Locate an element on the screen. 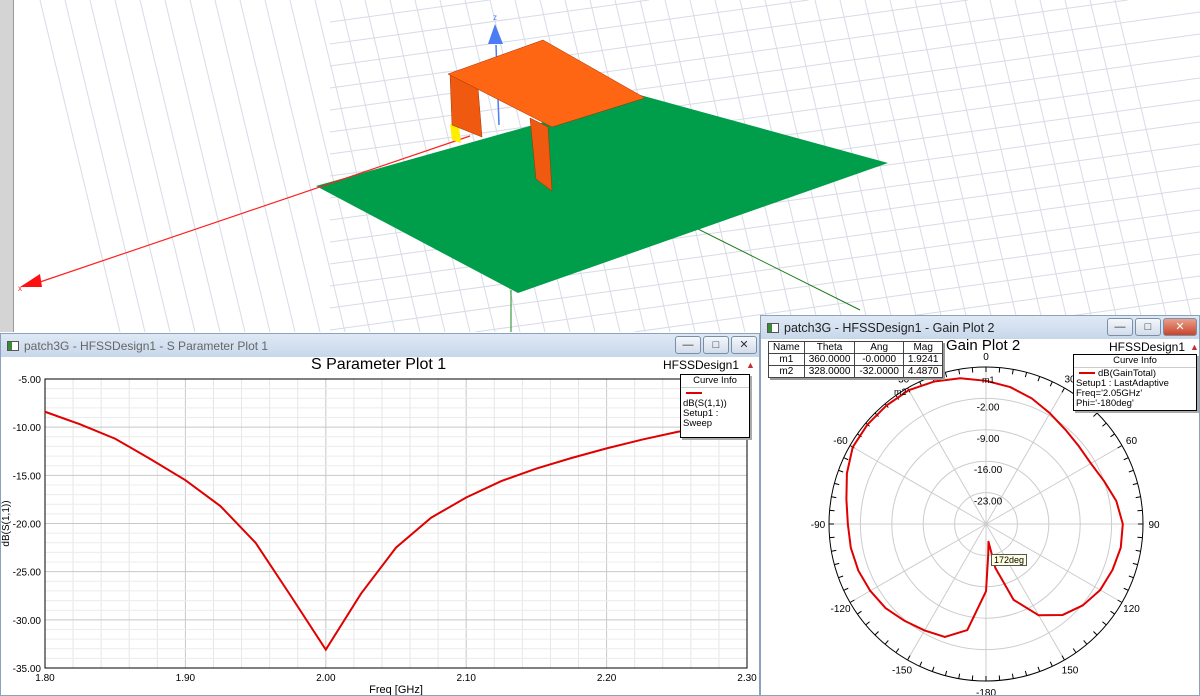 This screenshot has height=696, width=1200. angle-tick-label: 0 is located at coordinates (986, 357).